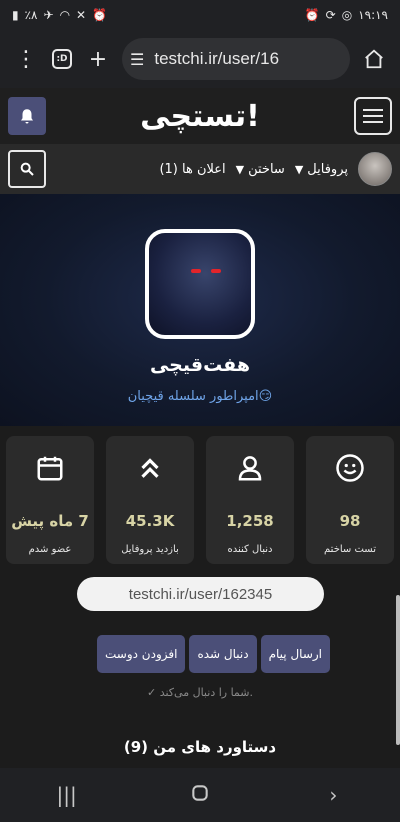 The height and width of the screenshot is (822, 400). What do you see at coordinates (150, 500) in the screenshot?
I see `stat-profile-views: 45.3K بازدید پروفایل` at bounding box center [150, 500].